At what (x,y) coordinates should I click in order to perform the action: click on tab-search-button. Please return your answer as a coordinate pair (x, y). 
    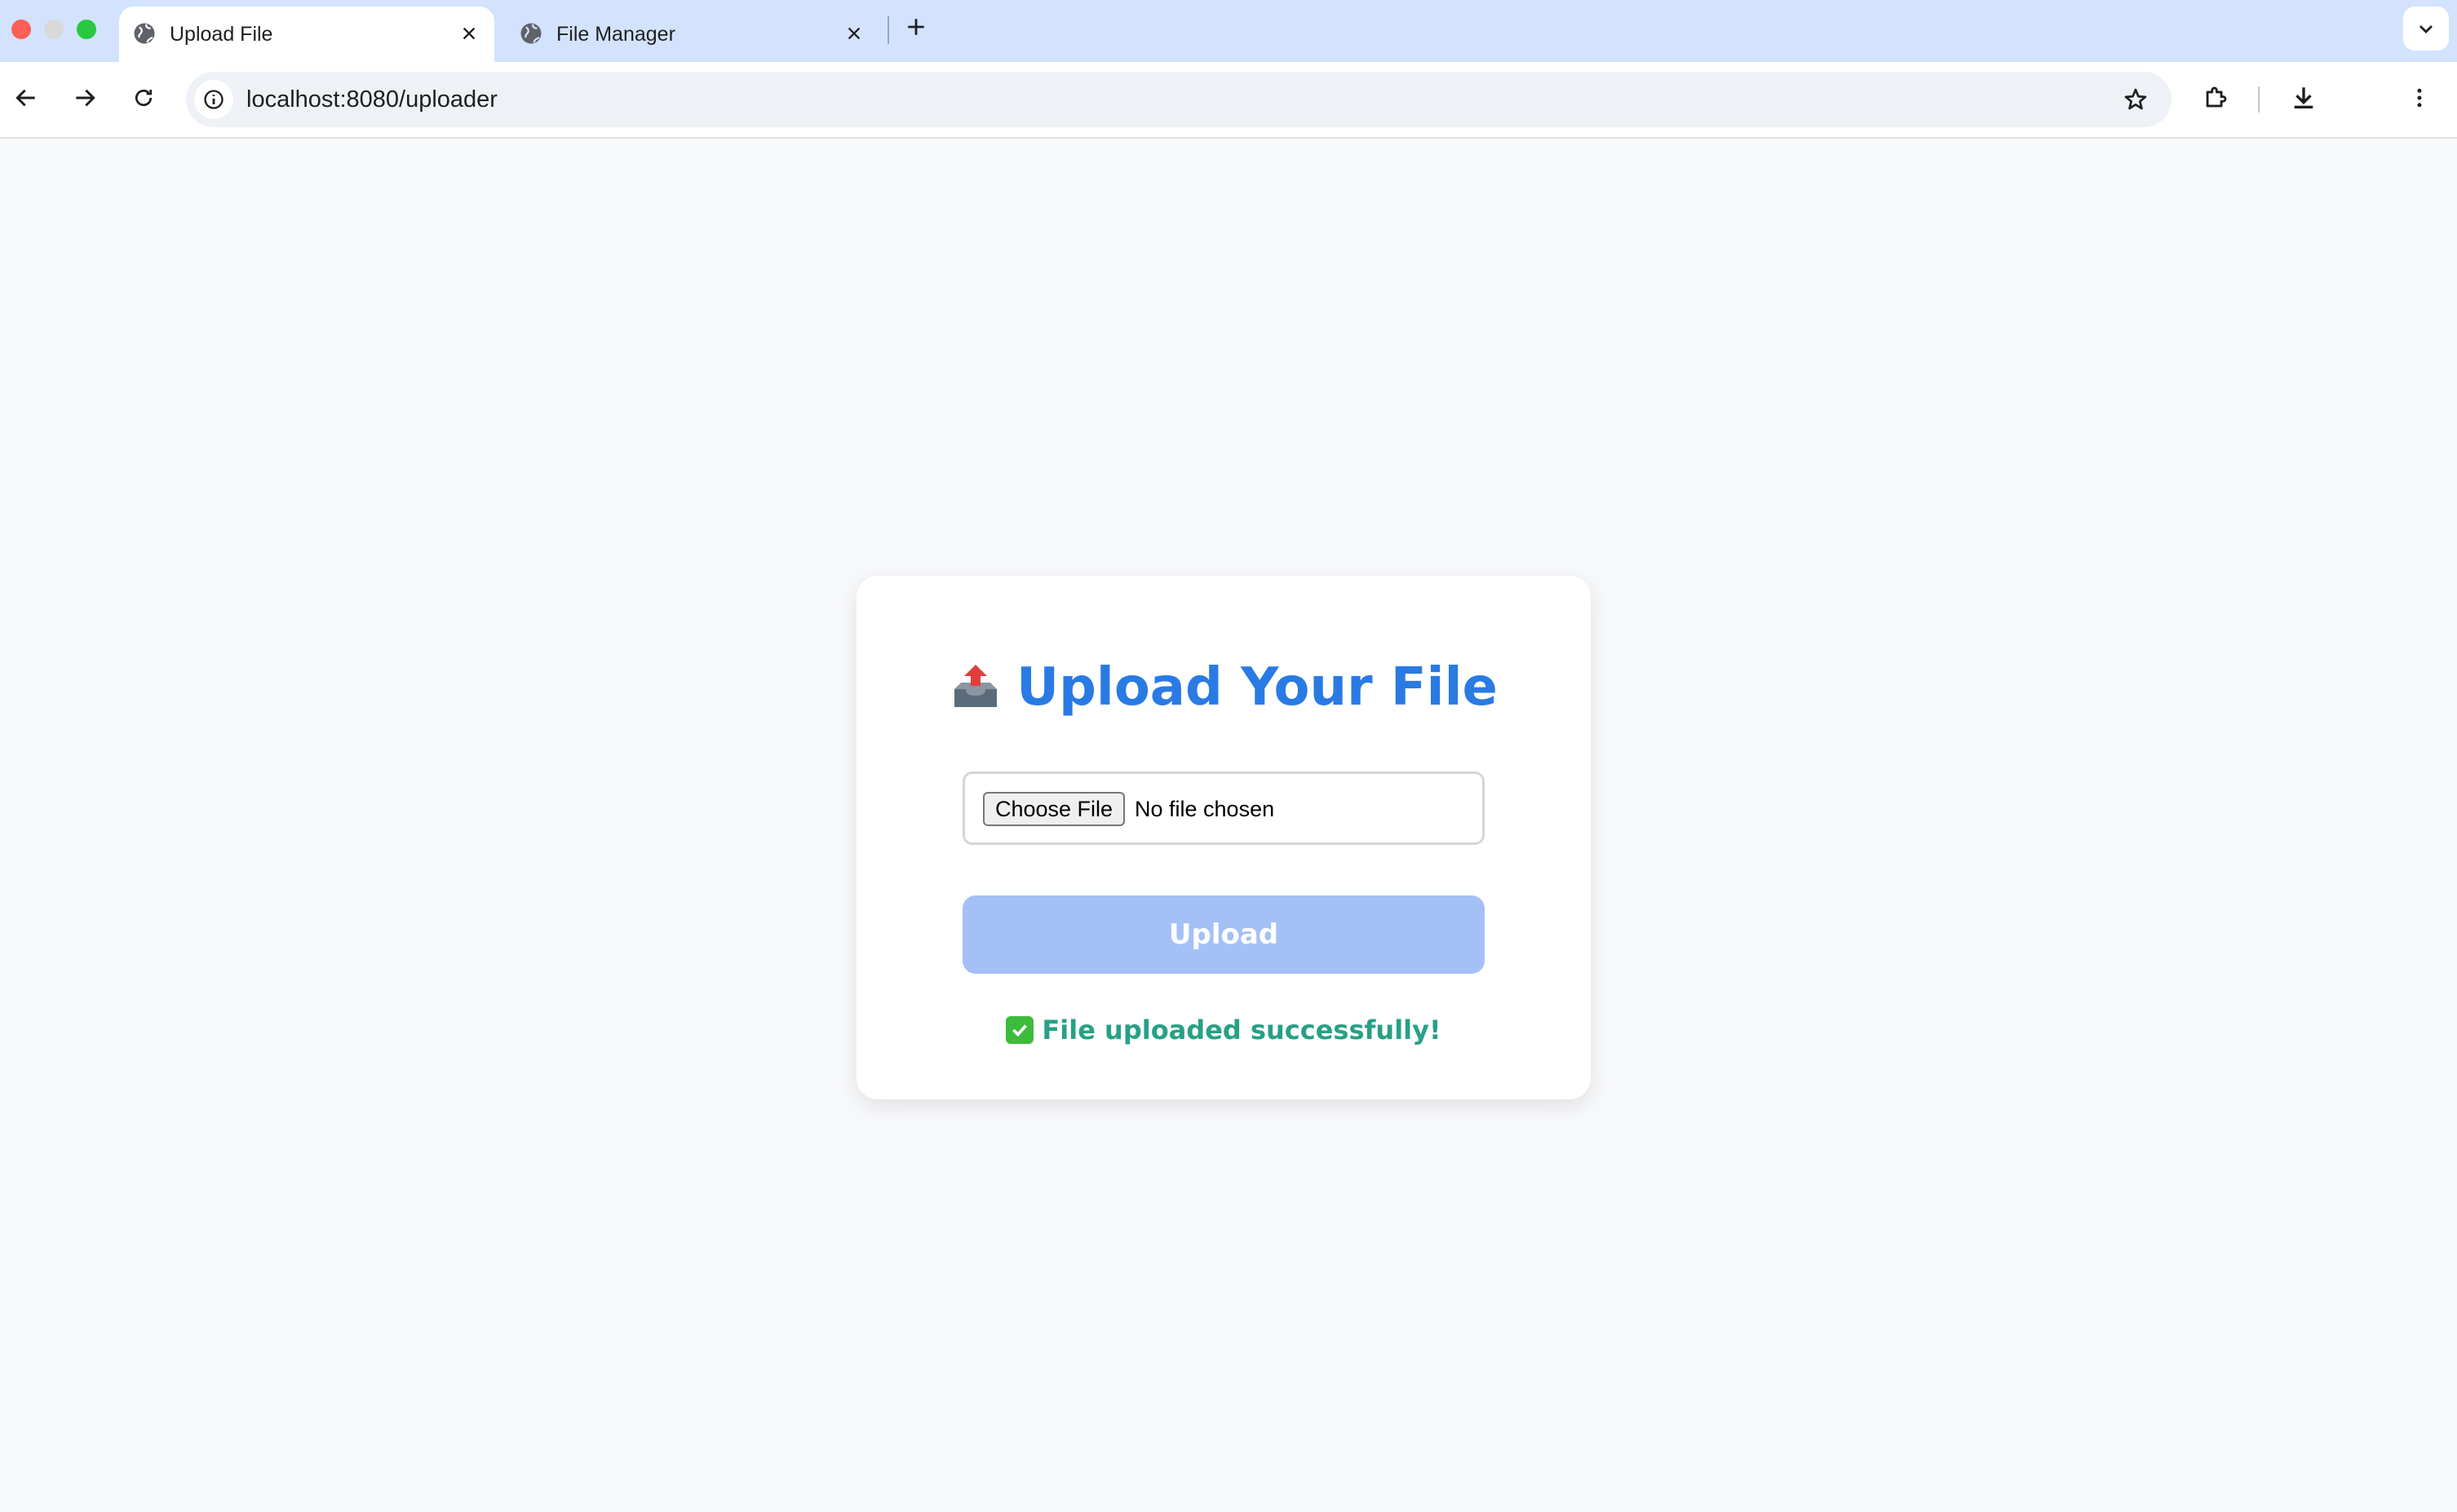
    Looking at the image, I should click on (2426, 29).